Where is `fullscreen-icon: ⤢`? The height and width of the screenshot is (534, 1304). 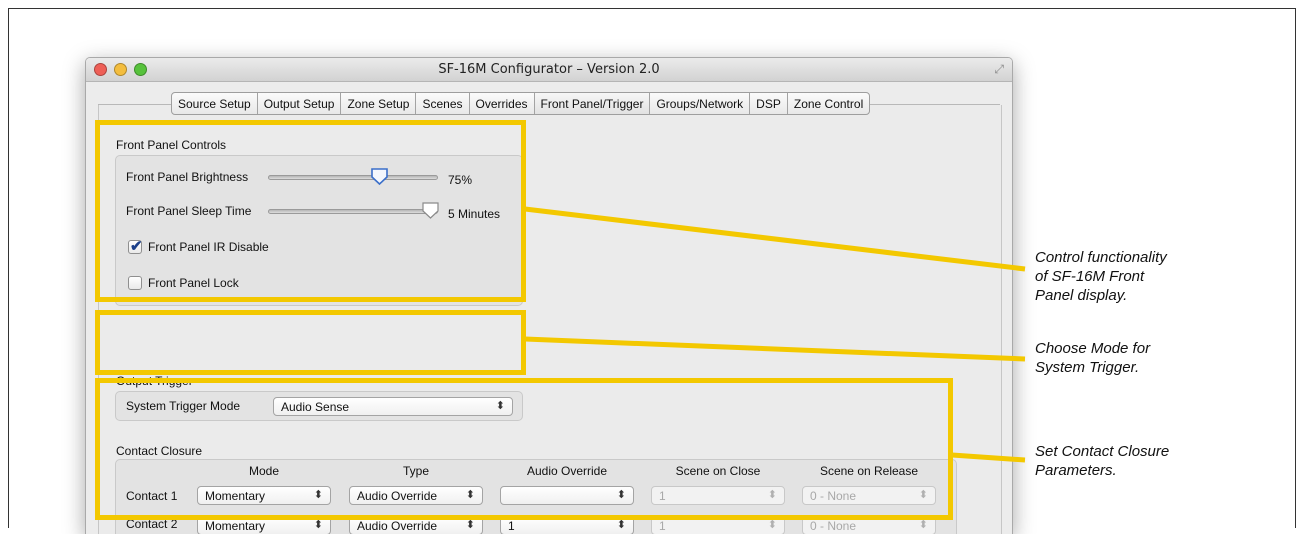 fullscreen-icon: ⤢ is located at coordinates (999, 69).